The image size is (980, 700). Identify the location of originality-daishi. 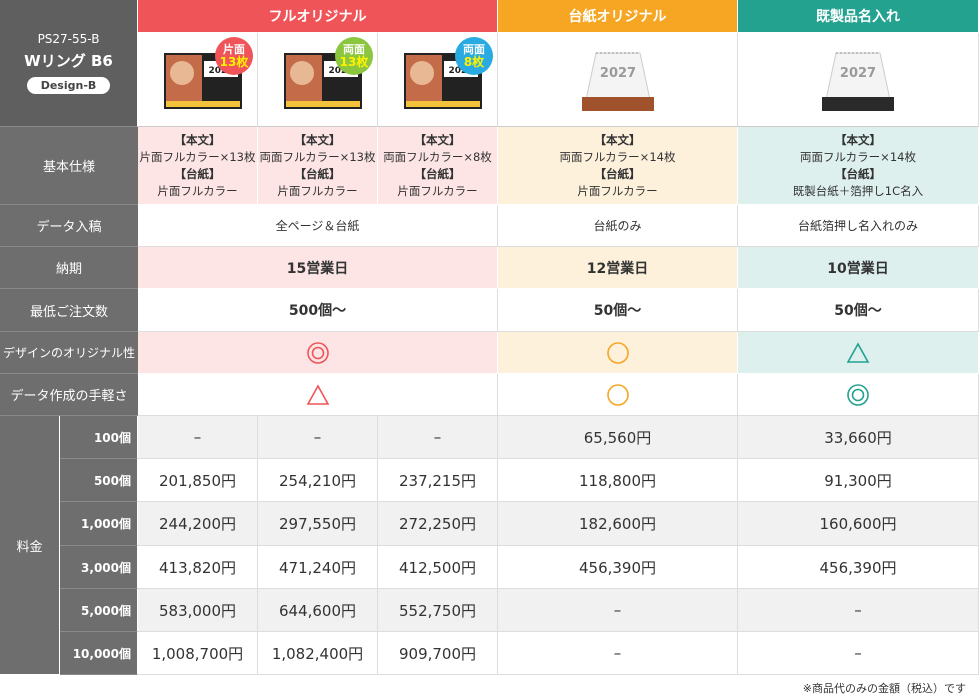
(618, 353).